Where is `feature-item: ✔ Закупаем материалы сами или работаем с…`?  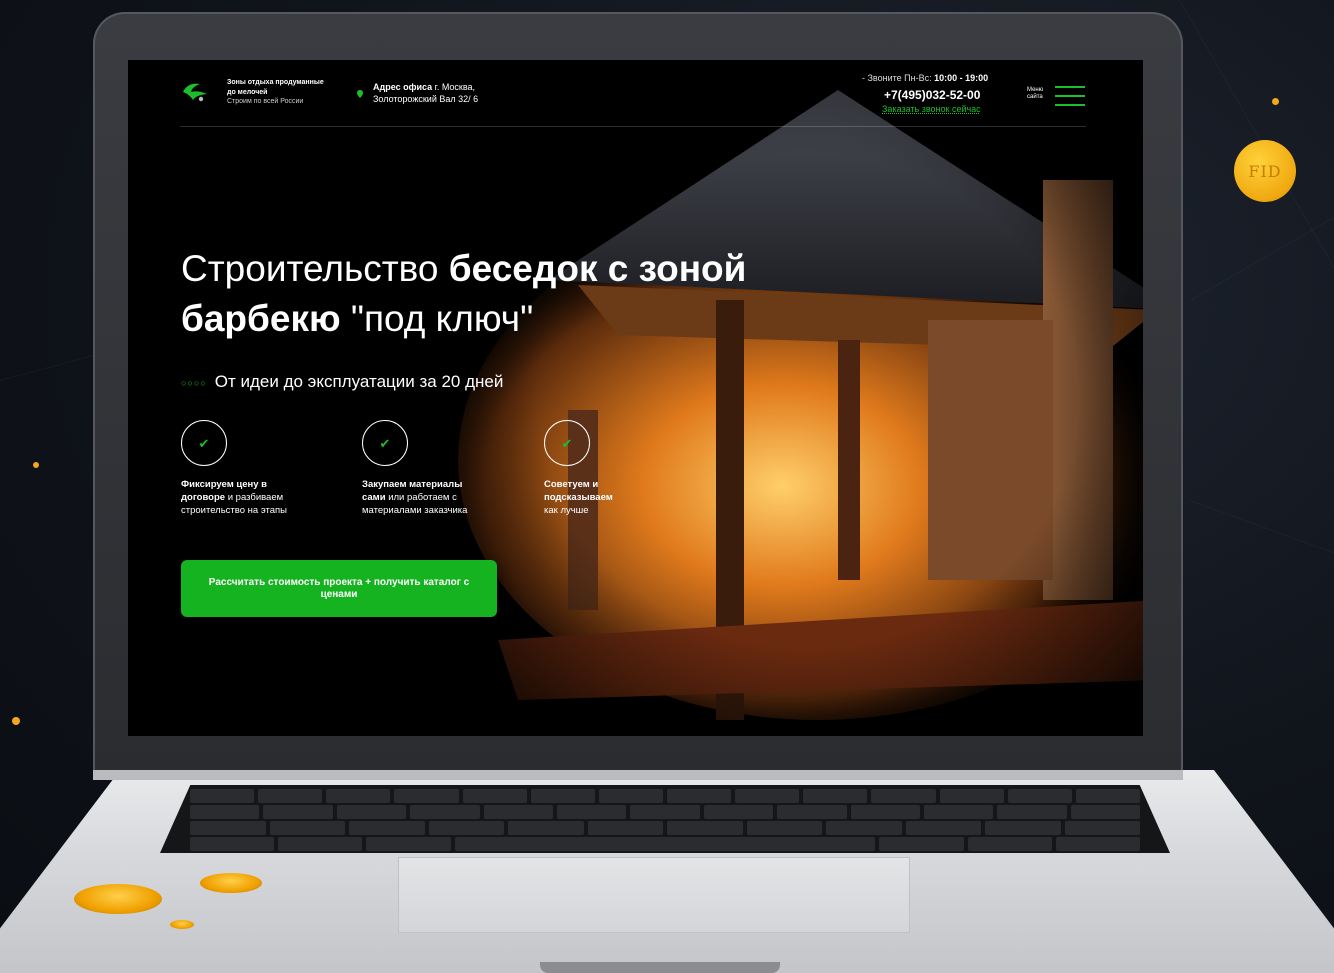 feature-item: ✔ Закупаем материалы сами или работаем с… is located at coordinates (437, 468).